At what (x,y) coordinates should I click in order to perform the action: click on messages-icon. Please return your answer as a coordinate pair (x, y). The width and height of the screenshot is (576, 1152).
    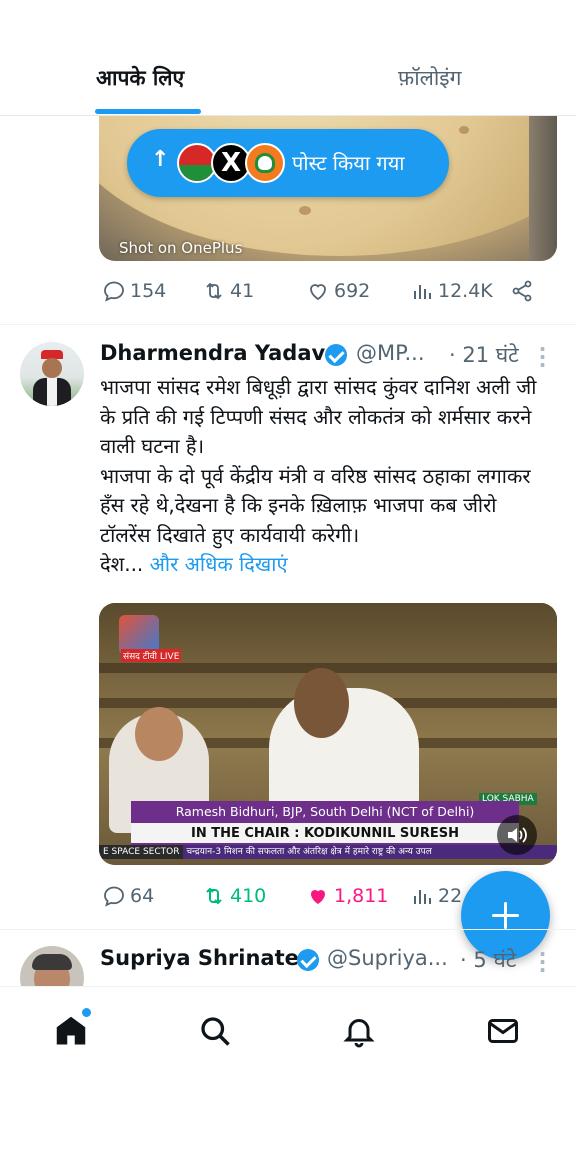
    Looking at the image, I should click on (503, 1031).